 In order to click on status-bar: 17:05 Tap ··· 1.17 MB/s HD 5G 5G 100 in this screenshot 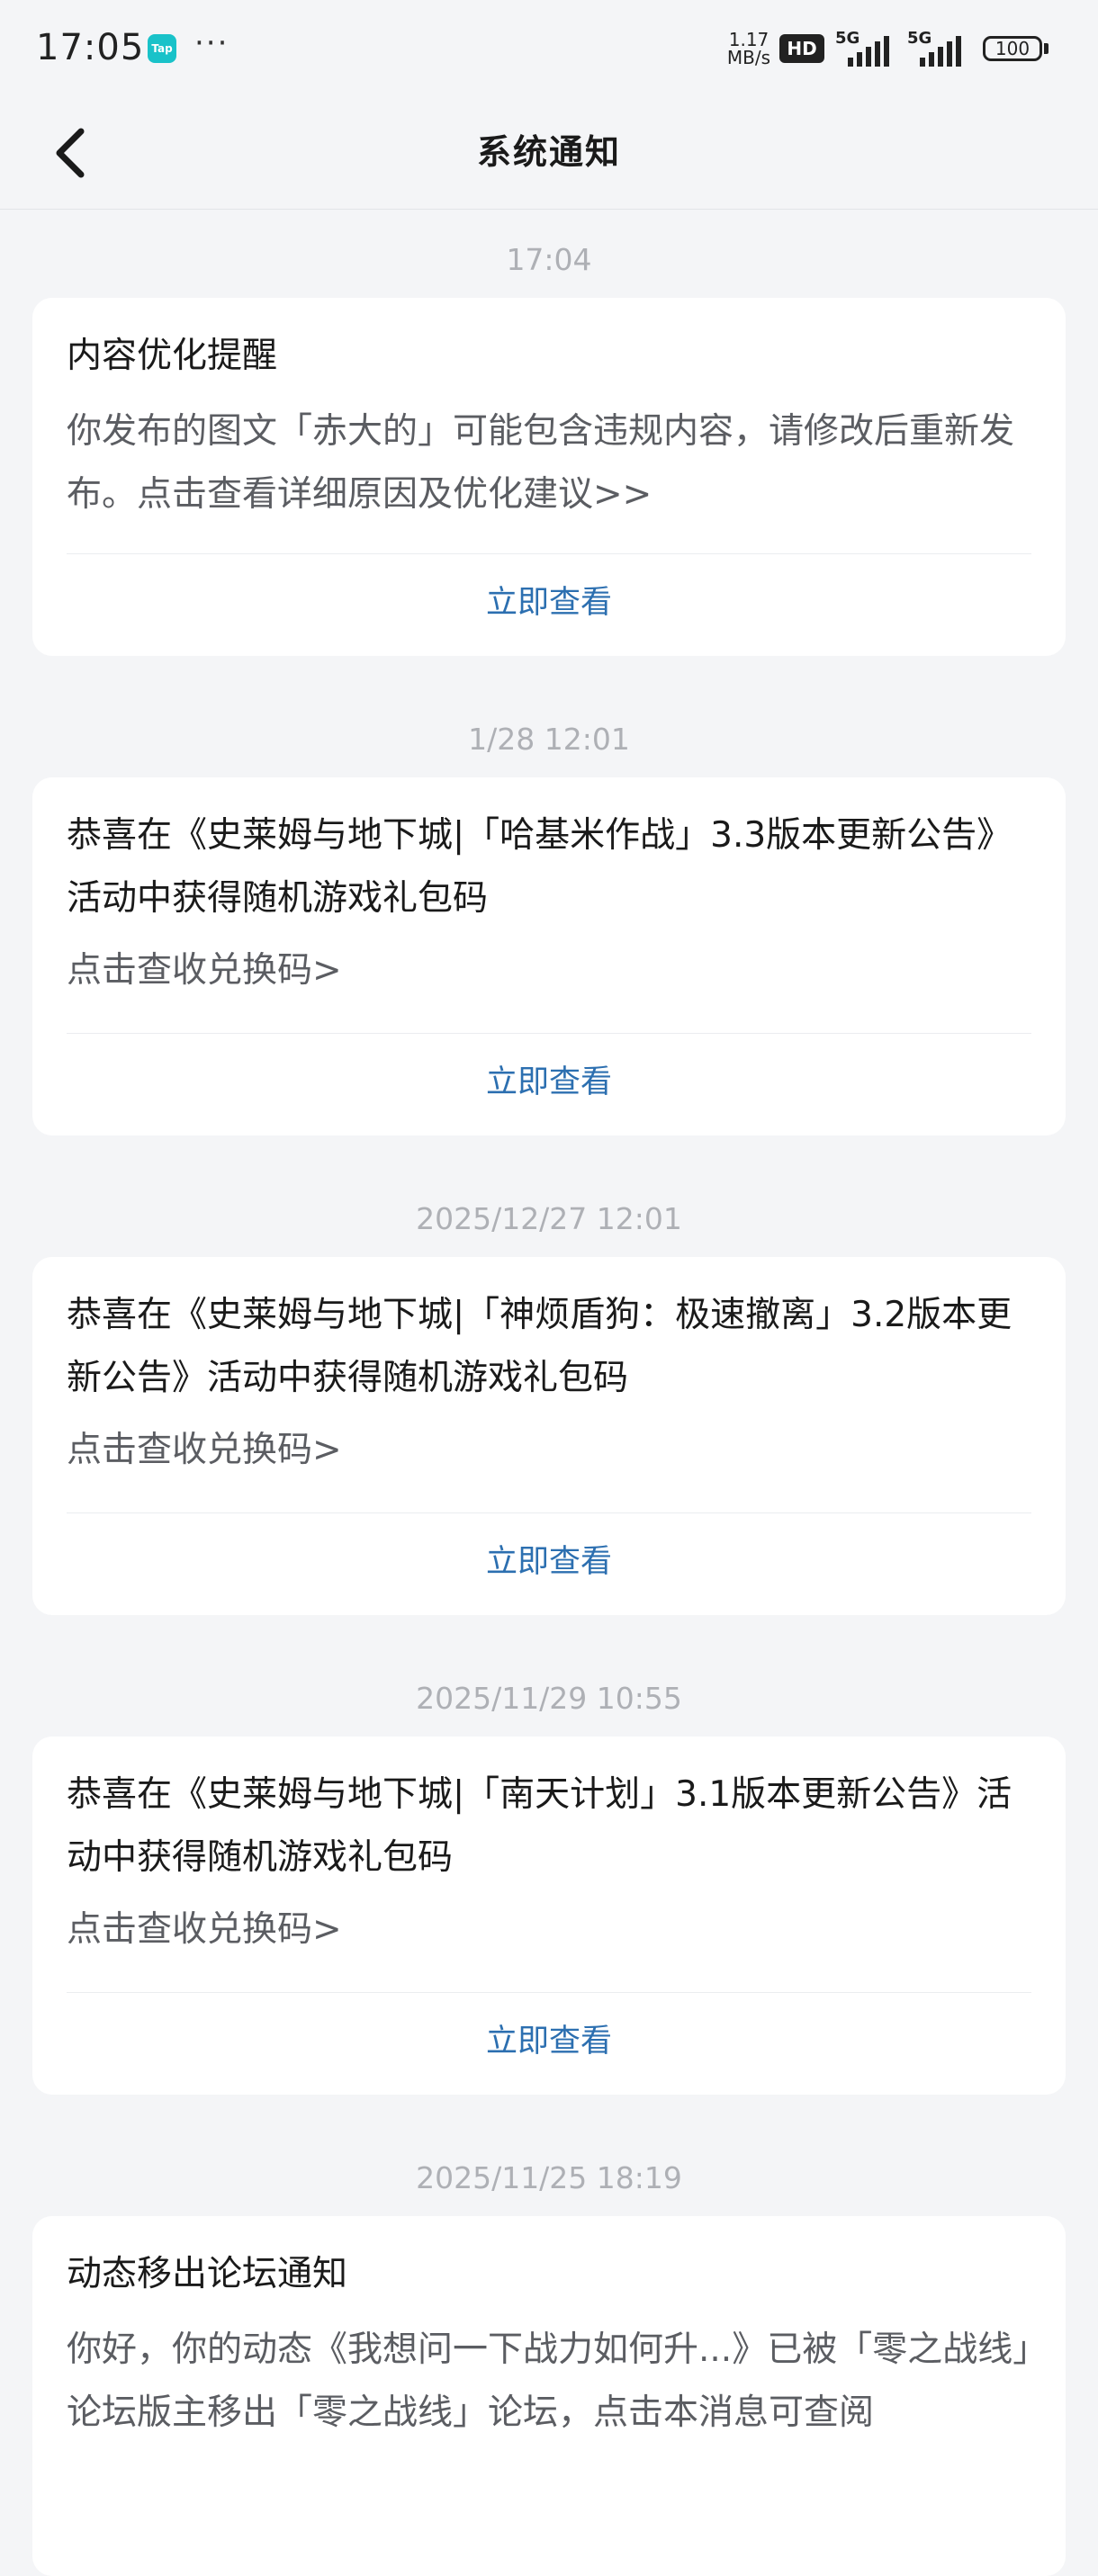, I will do `click(549, 49)`.